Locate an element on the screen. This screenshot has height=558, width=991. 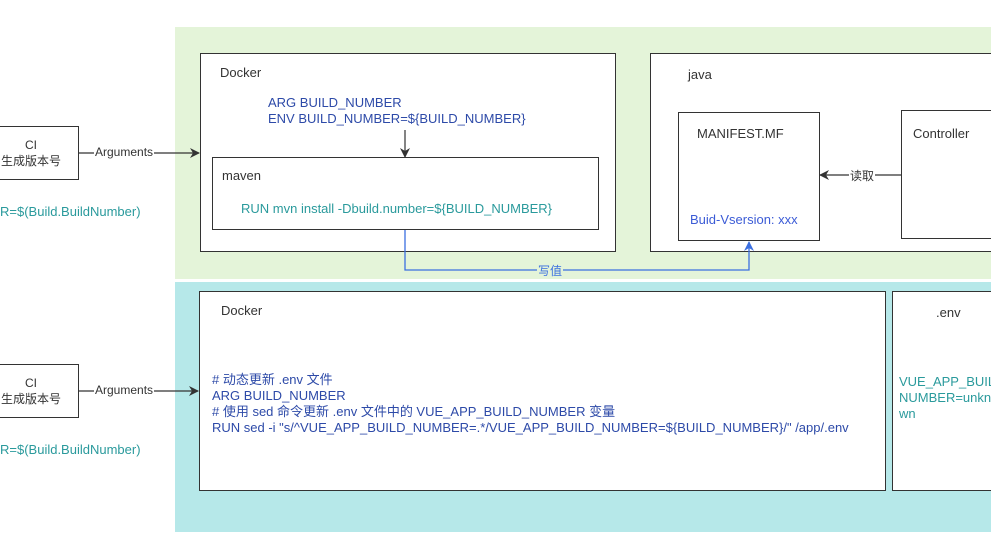
read-label: 读取 is located at coordinates (862, 175).